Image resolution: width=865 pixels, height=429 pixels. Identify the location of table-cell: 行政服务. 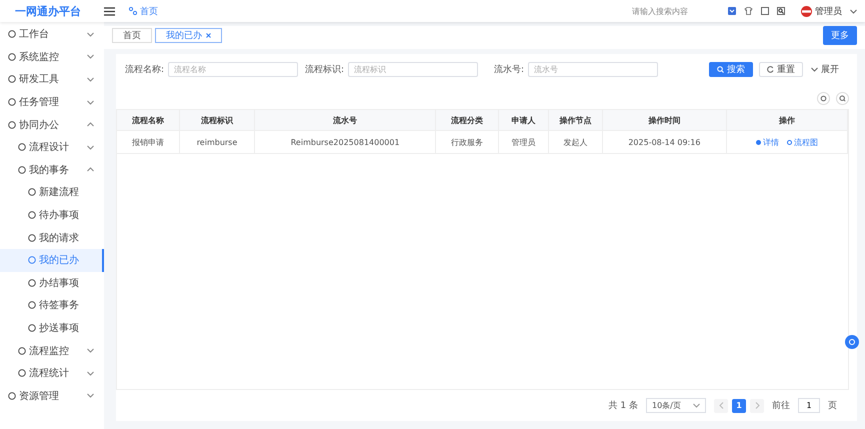
(466, 142).